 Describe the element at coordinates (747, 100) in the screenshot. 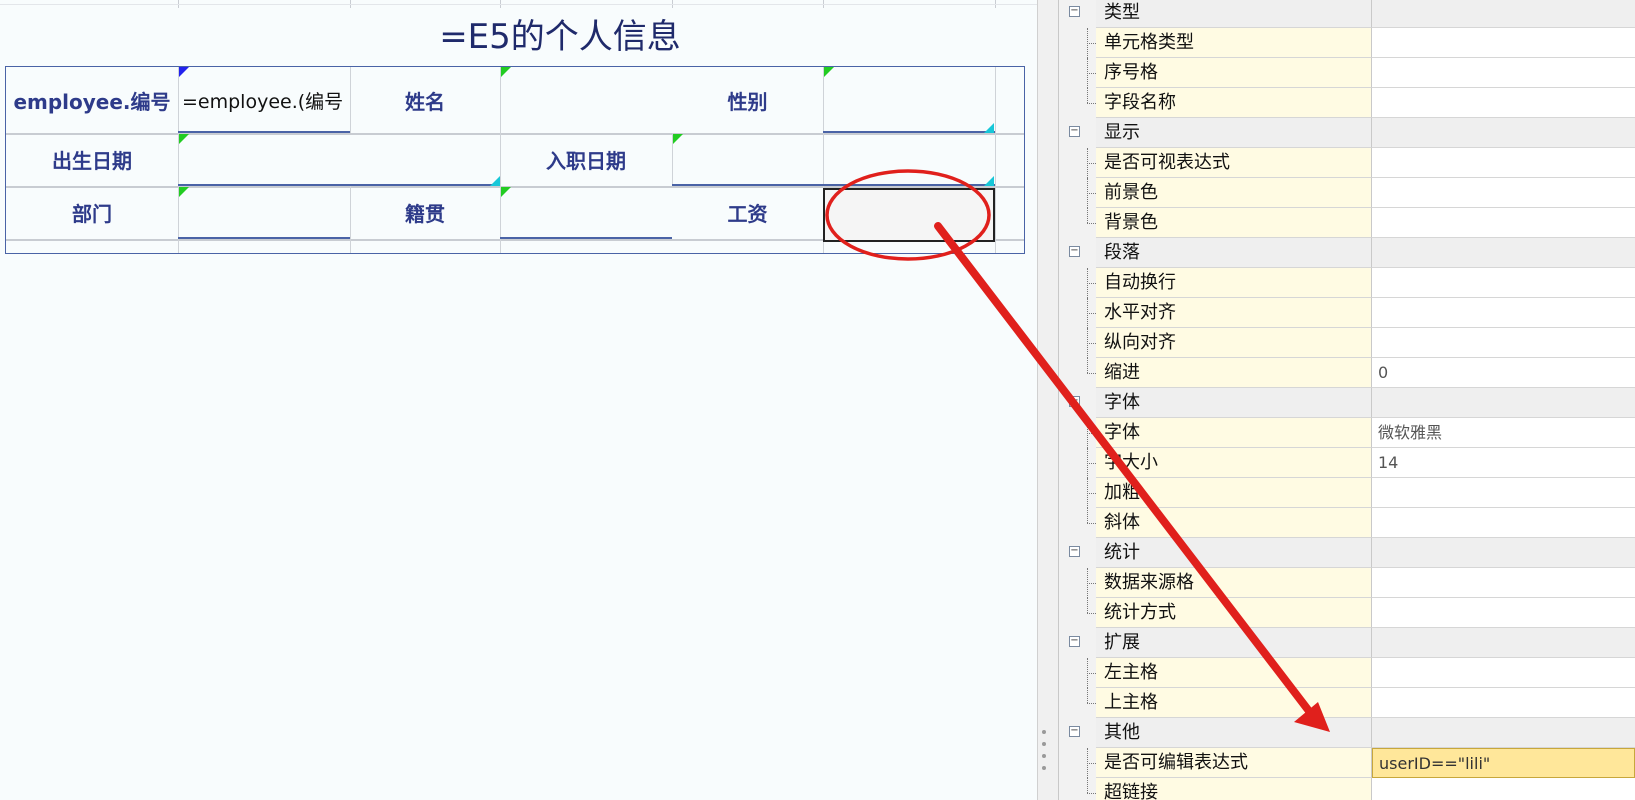

I see `label-gender: 性别` at that location.